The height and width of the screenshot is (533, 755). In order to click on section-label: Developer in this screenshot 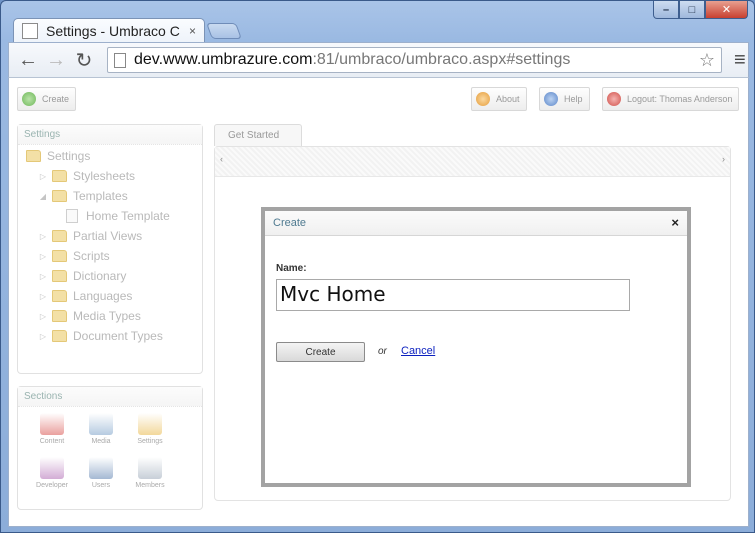, I will do `click(52, 485)`.